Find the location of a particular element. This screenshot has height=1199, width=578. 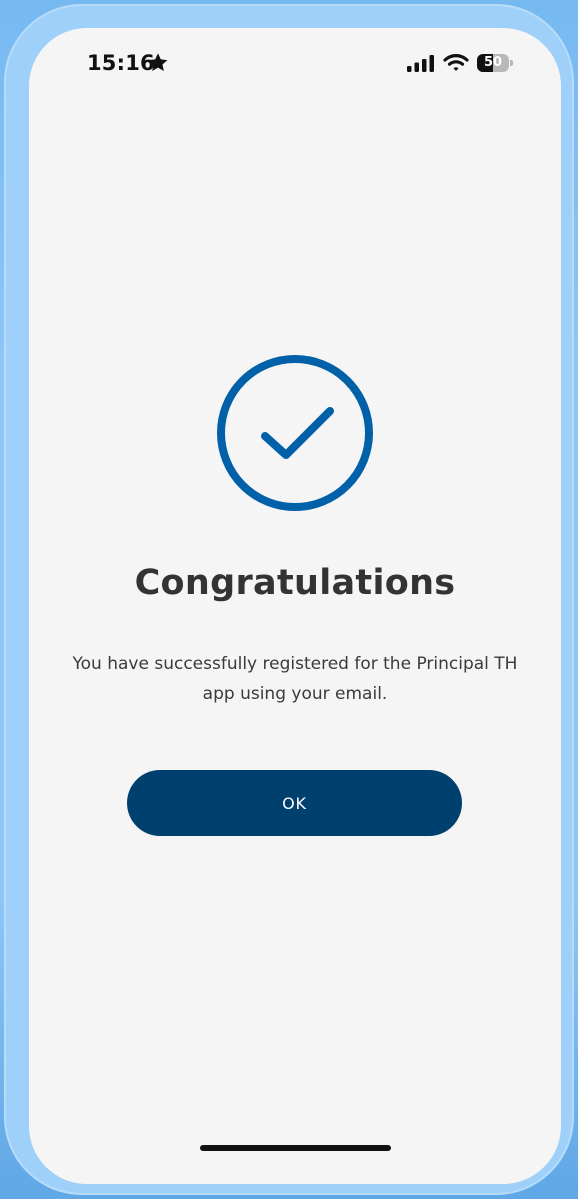

battery-icon: 50 is located at coordinates (495, 63).